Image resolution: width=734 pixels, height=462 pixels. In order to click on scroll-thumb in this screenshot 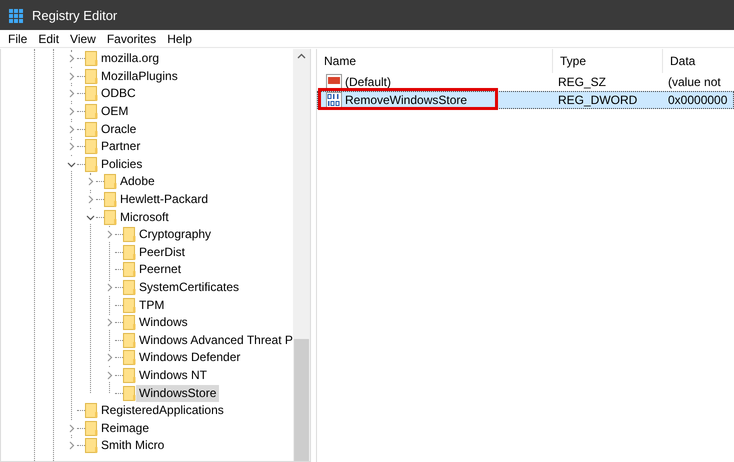, I will do `click(301, 400)`.